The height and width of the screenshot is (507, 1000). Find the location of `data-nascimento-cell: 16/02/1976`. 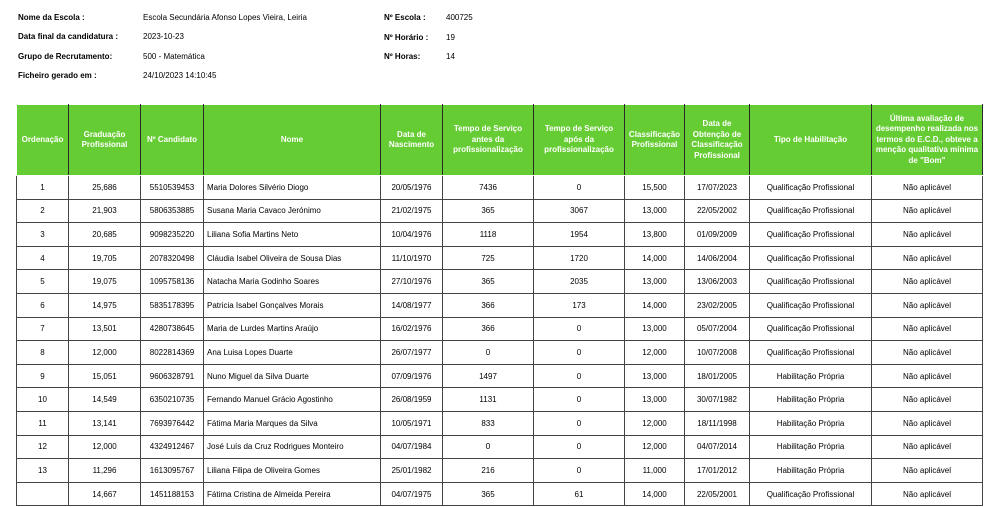

data-nascimento-cell: 16/02/1976 is located at coordinates (411, 329).